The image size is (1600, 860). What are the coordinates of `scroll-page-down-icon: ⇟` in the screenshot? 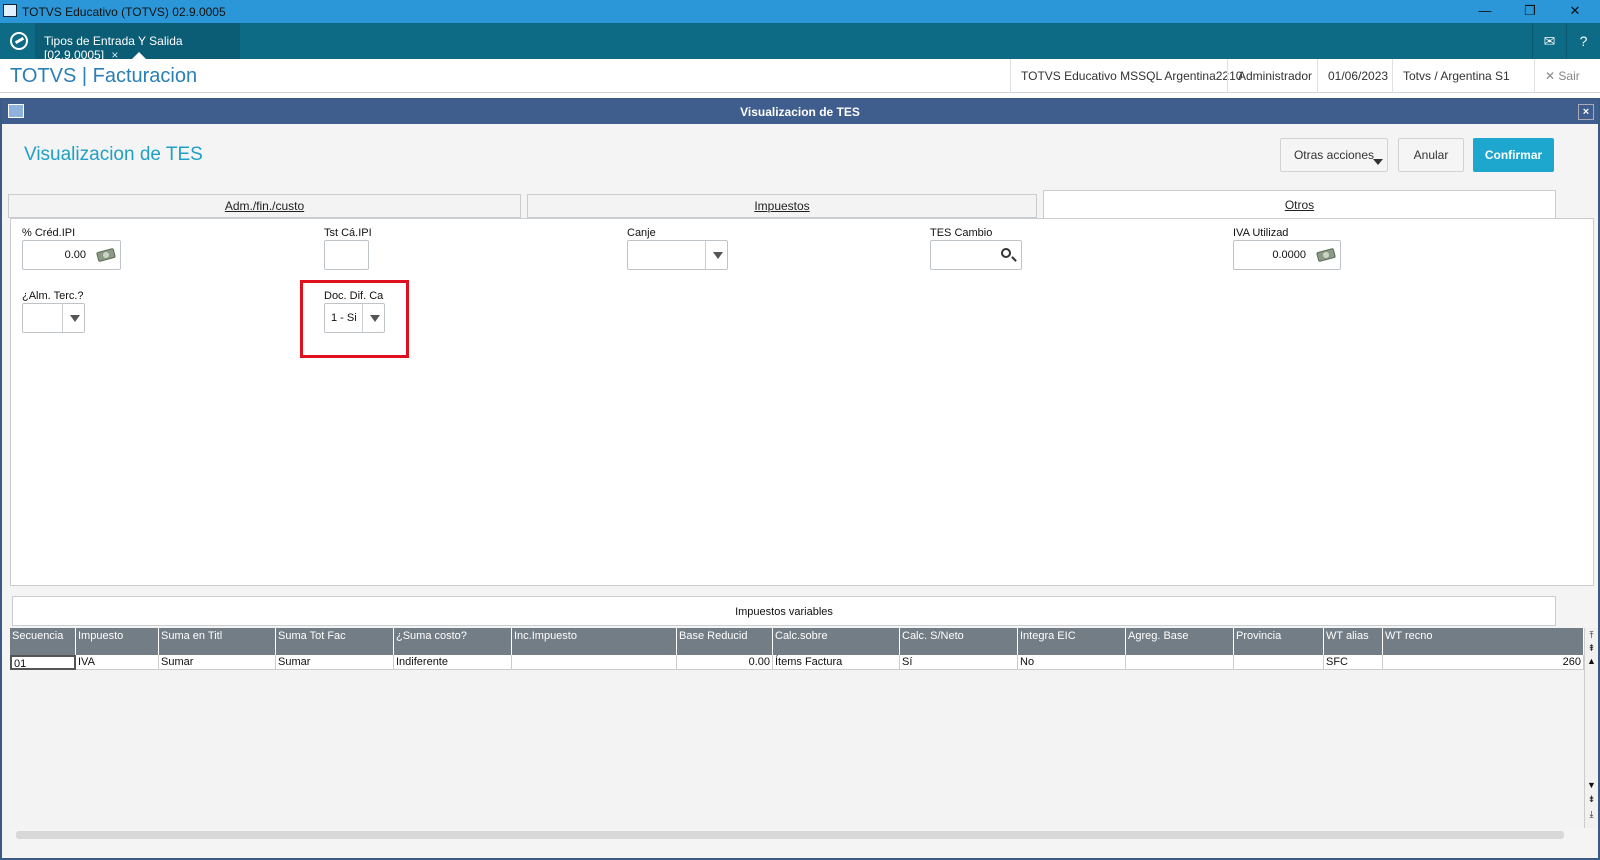 It's located at (1591, 799).